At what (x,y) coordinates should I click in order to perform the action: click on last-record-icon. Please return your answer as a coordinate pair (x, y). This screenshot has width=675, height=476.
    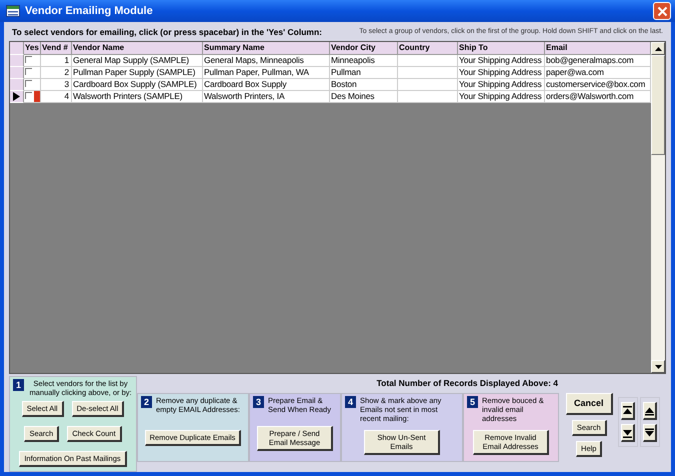
    Looking at the image, I should click on (627, 433).